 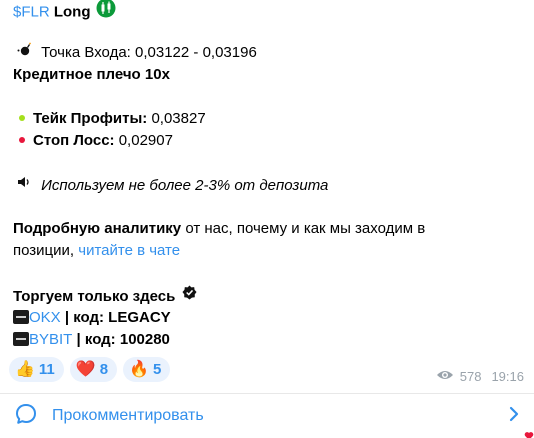 I want to click on entry-line: Точка Входа: 0,03122 - 0,03196, so click(x=135, y=53).